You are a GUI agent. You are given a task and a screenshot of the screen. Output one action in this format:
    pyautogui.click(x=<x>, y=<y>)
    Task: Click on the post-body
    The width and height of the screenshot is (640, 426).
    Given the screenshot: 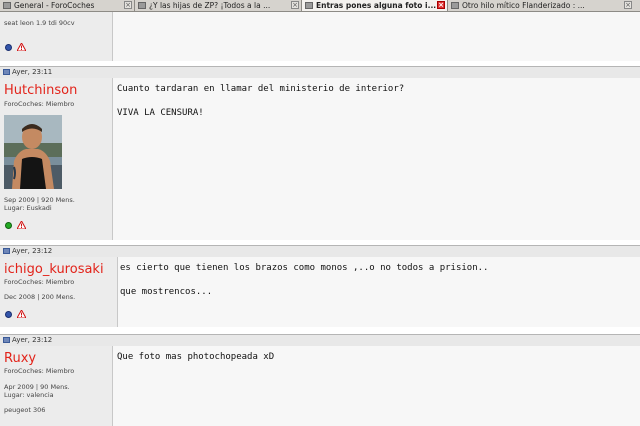 What is the action you would take?
    pyautogui.click(x=376, y=36)
    